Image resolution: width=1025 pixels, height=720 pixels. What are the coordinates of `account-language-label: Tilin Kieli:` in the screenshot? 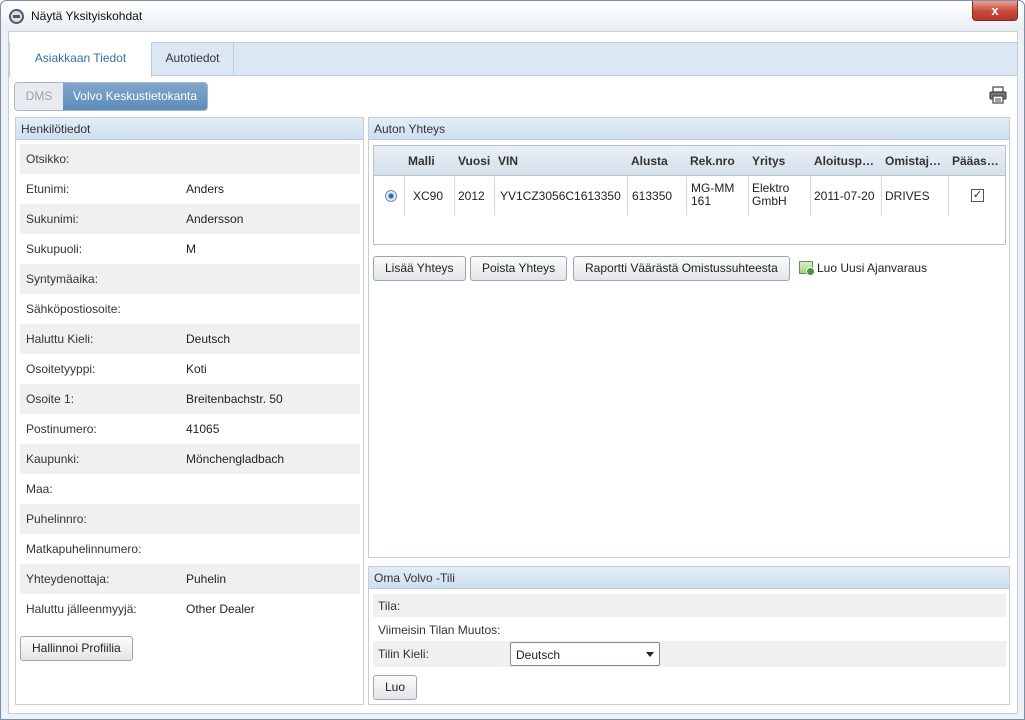 It's located at (403, 654).